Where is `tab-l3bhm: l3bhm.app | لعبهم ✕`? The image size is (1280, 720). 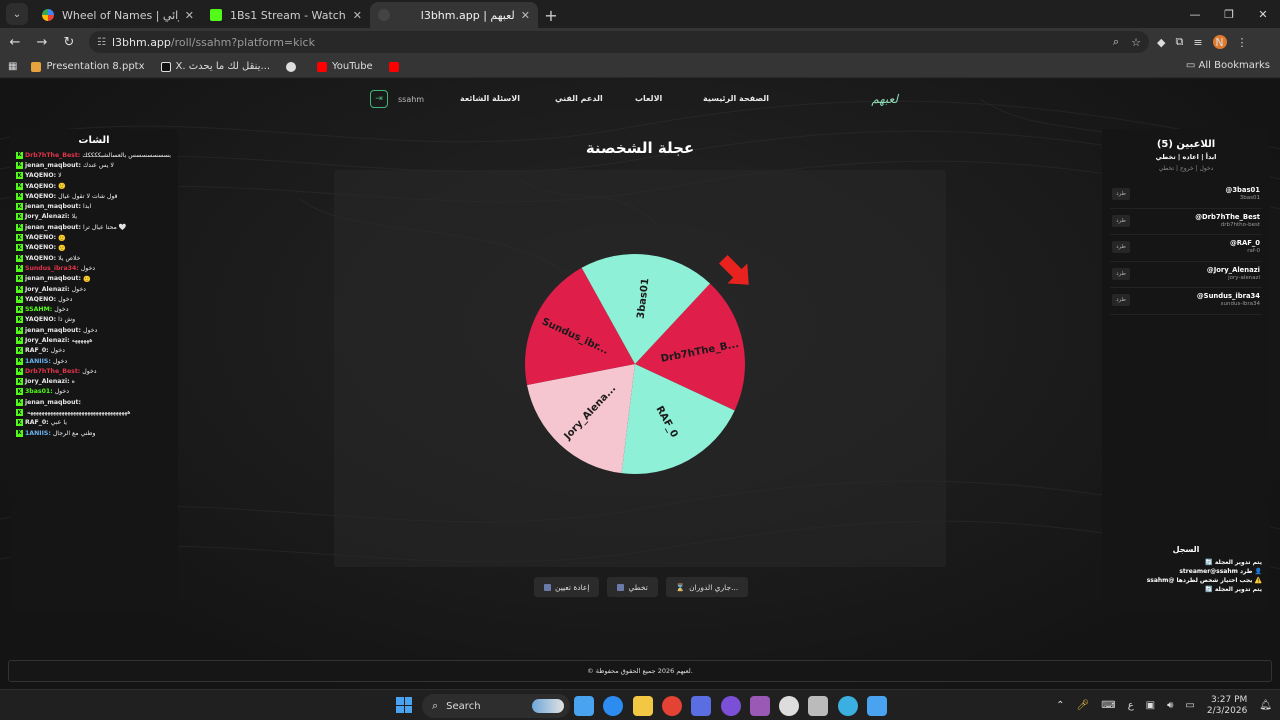
tab-l3bhm: l3bhm.app | لعبهم ✕ is located at coordinates (454, 15).